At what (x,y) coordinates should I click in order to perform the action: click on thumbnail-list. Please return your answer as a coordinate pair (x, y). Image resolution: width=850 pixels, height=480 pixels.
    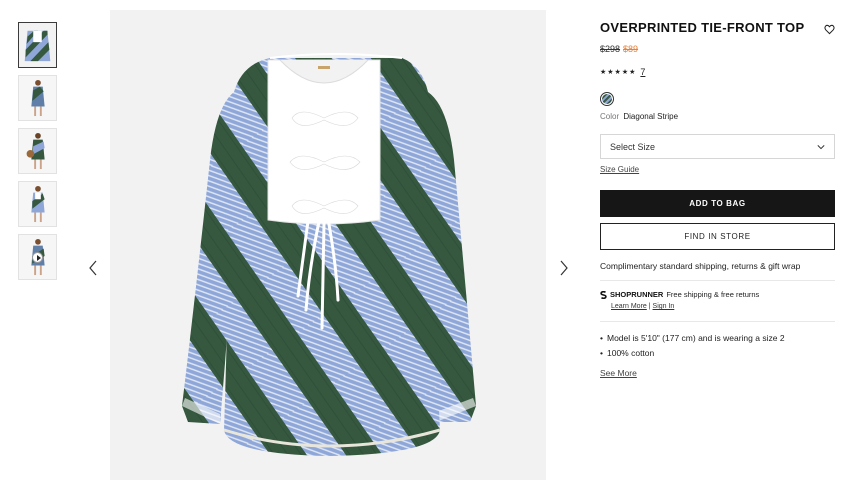
    Looking at the image, I should click on (38, 154).